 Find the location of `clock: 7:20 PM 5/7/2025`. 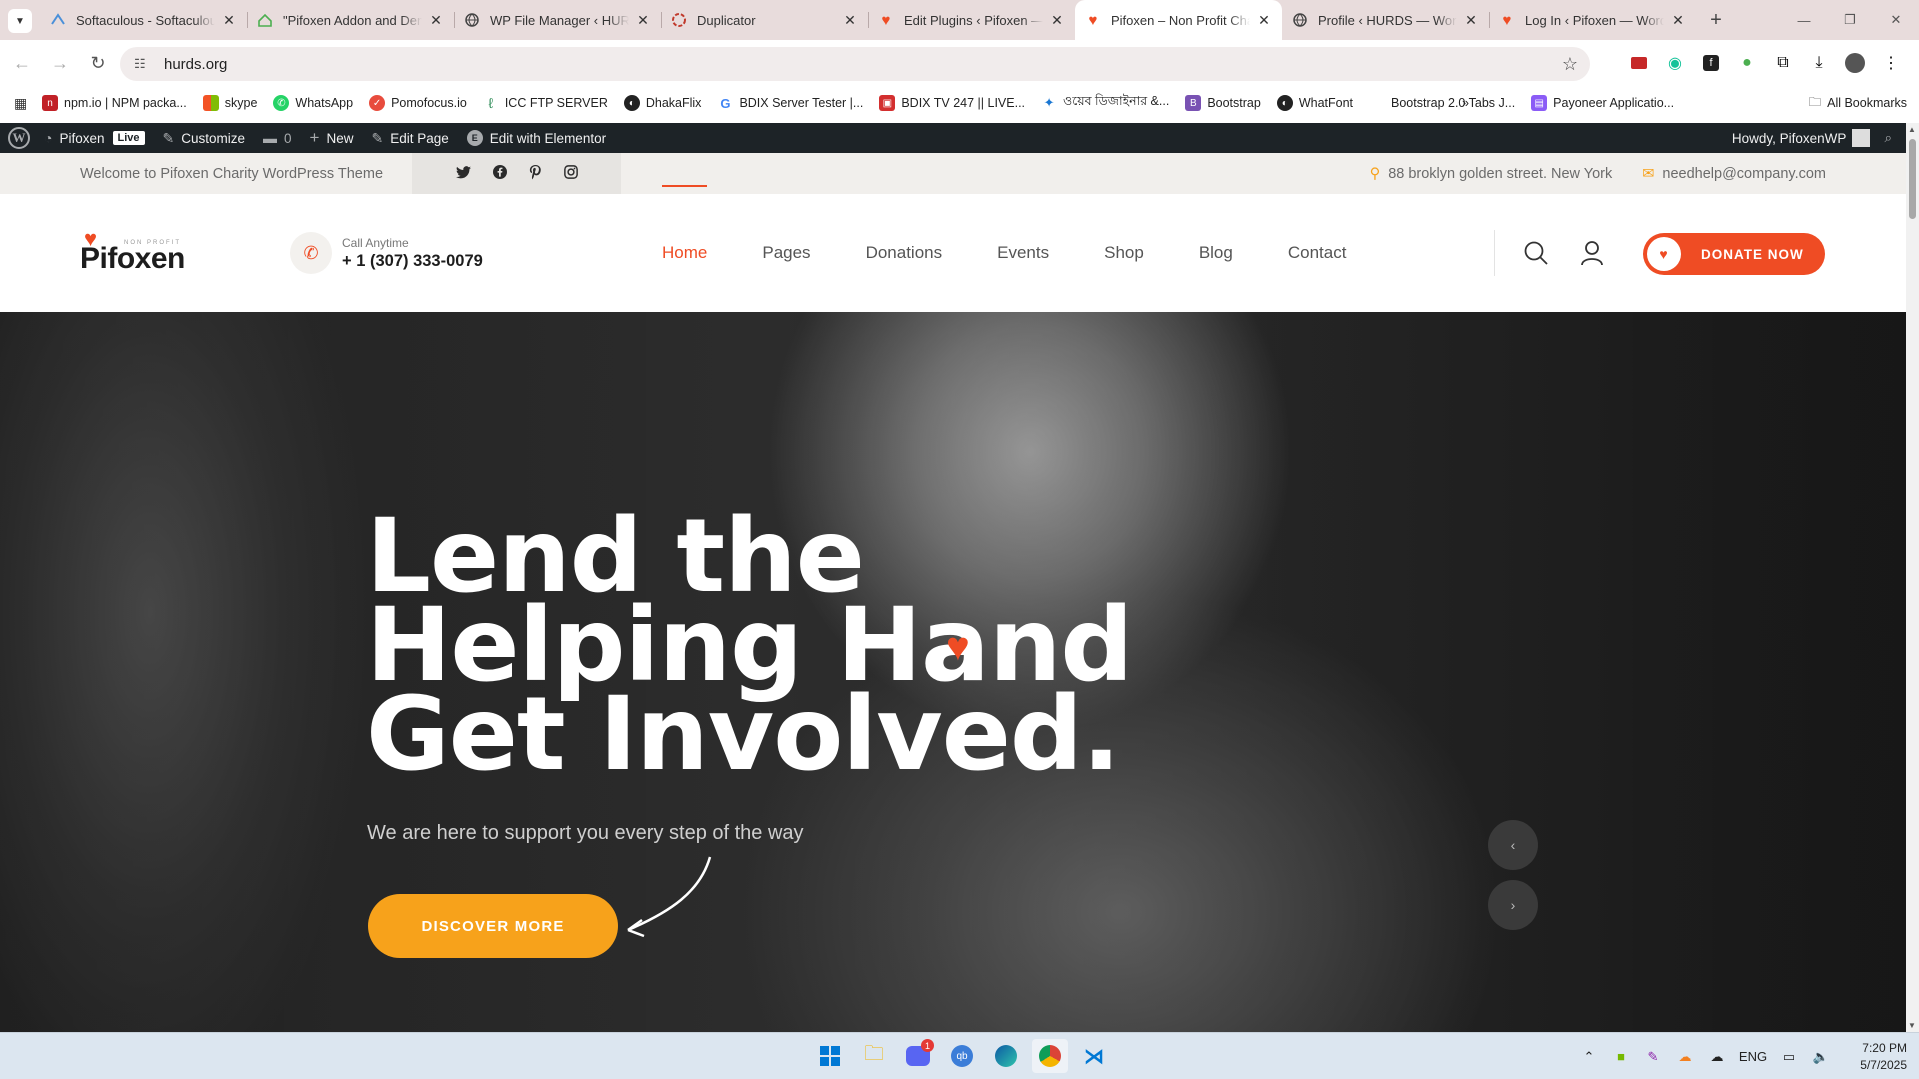

clock: 7:20 PM 5/7/2025 is located at coordinates (1877, 1057).